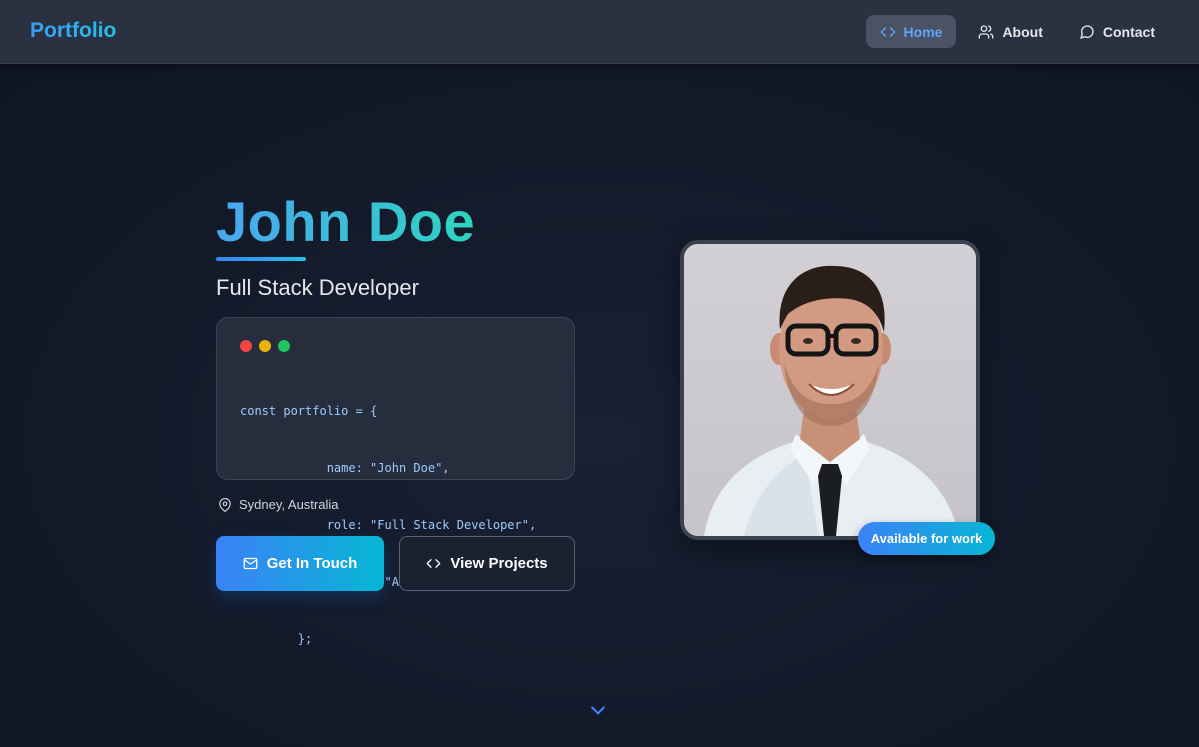  I want to click on main-nav: Home About Contact, so click(1017, 31).